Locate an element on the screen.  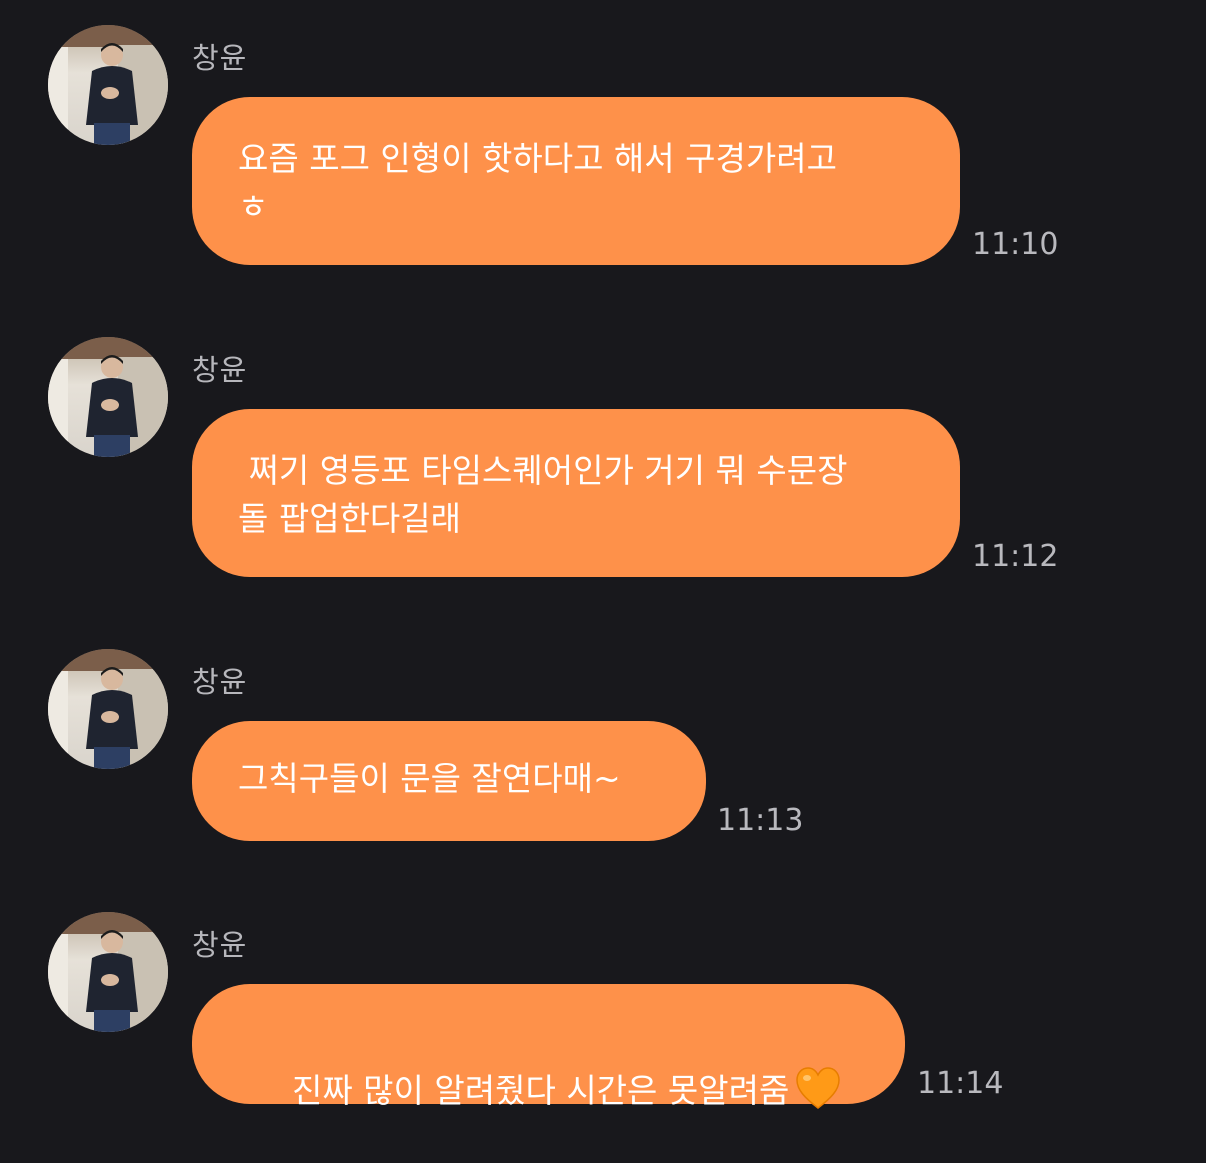
message-bubble: 그칙구들이 문을 잘연다매~ is located at coordinates (449, 781).